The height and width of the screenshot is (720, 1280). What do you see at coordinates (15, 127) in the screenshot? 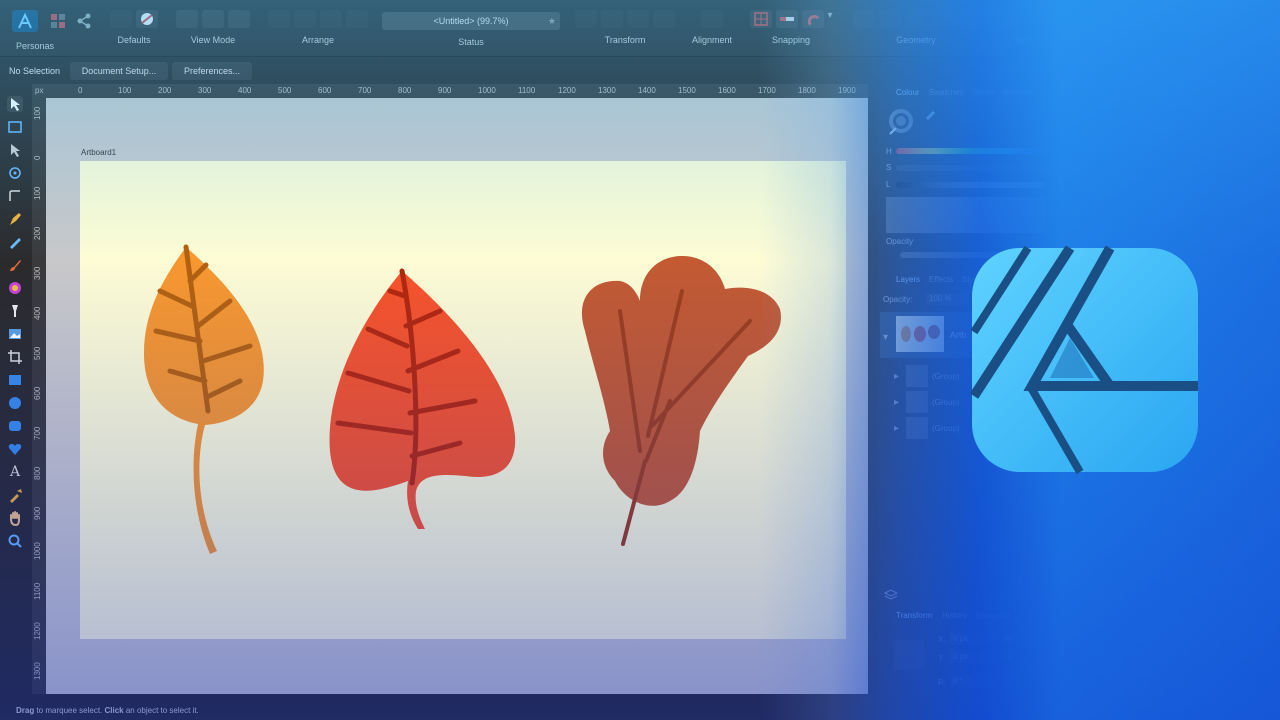
I see `artboard-tool-icon` at bounding box center [15, 127].